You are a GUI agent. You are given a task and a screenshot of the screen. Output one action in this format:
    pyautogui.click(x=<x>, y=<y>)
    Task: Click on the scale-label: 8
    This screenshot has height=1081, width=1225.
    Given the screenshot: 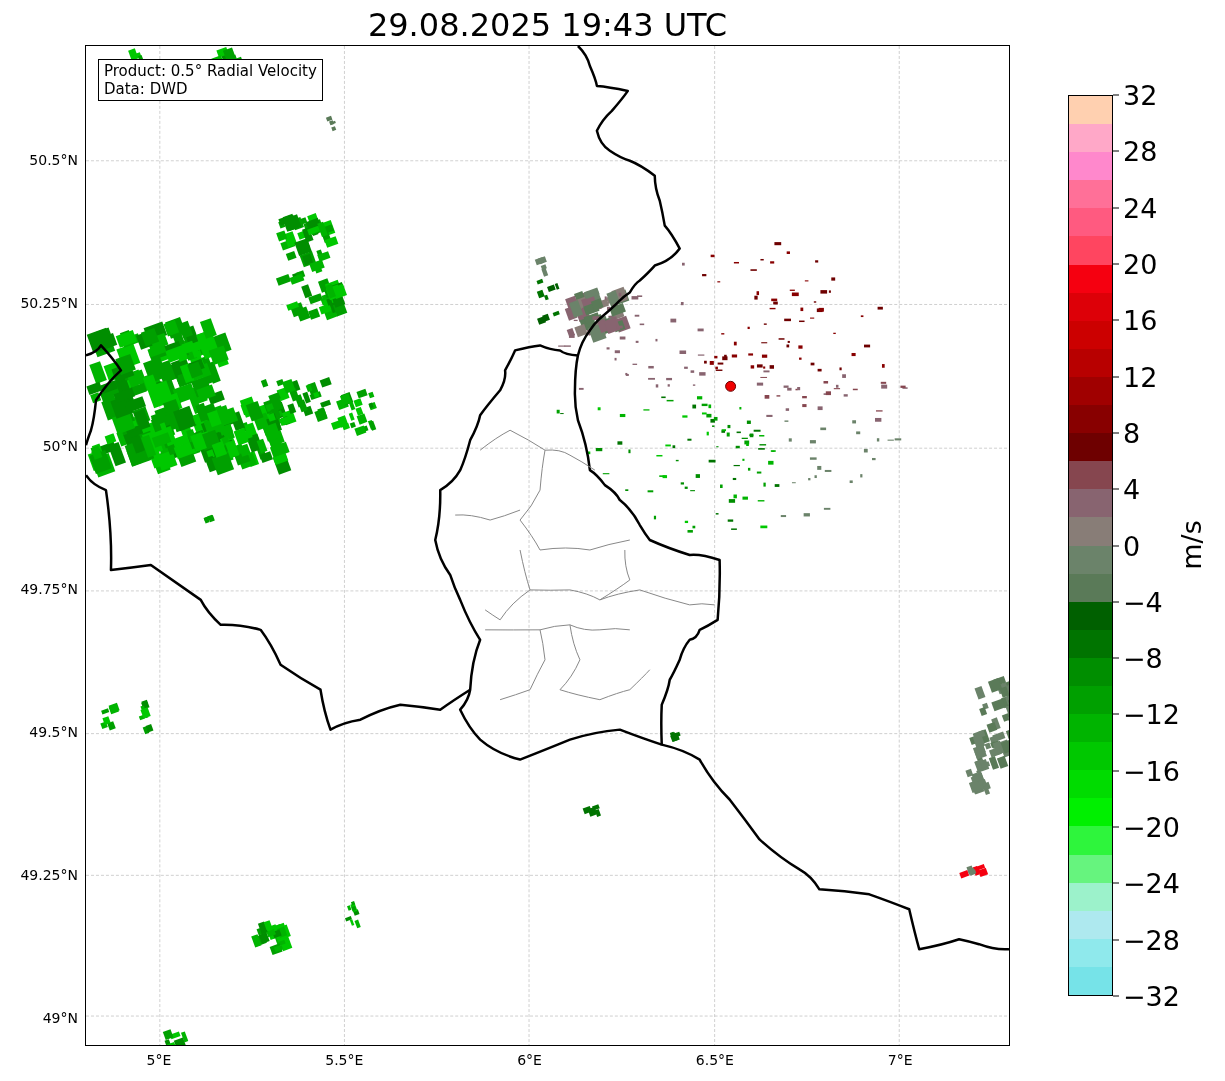 What is the action you would take?
    pyautogui.click(x=1127, y=433)
    